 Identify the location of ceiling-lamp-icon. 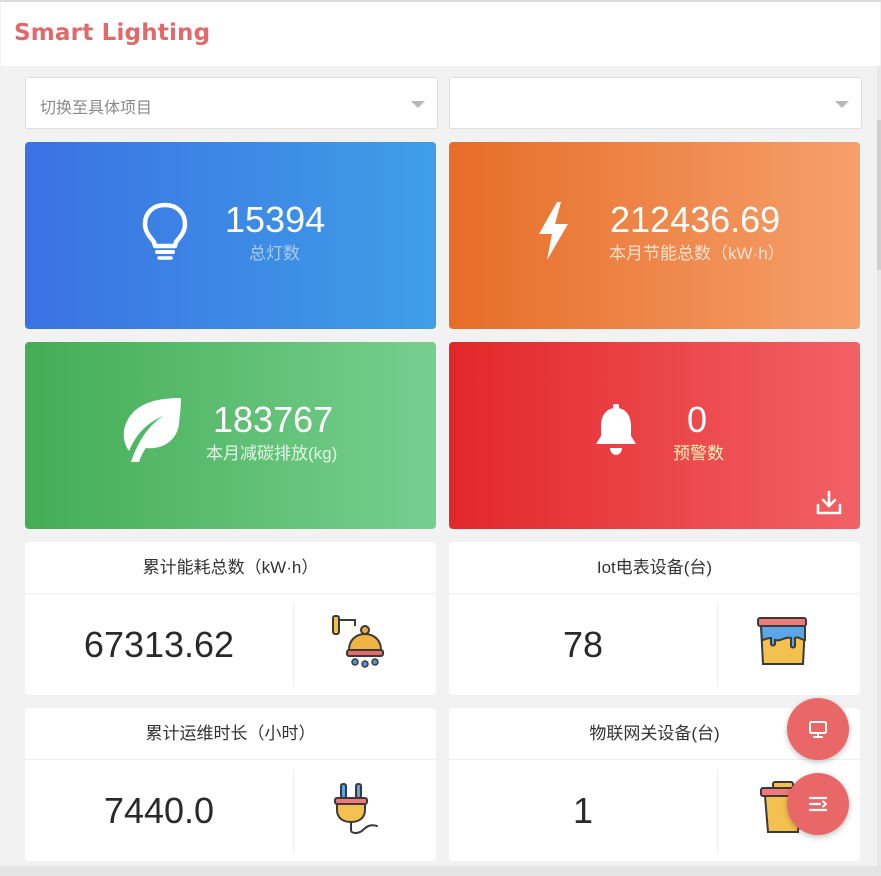
(358, 641).